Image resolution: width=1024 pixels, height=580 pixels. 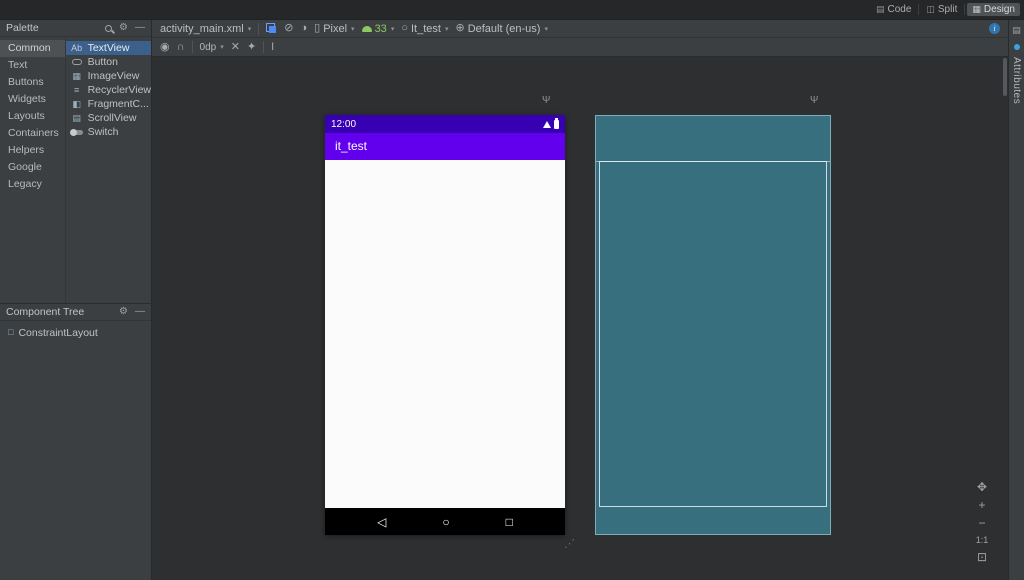 I want to click on palette-item-label: ImageView, so click(x=113, y=76).